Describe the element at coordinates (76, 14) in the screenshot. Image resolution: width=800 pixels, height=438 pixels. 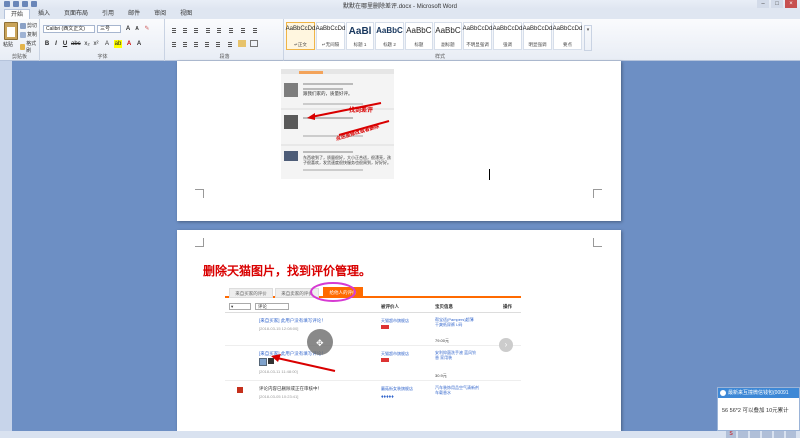
I see `tab-page-layout: 页面布局` at that location.